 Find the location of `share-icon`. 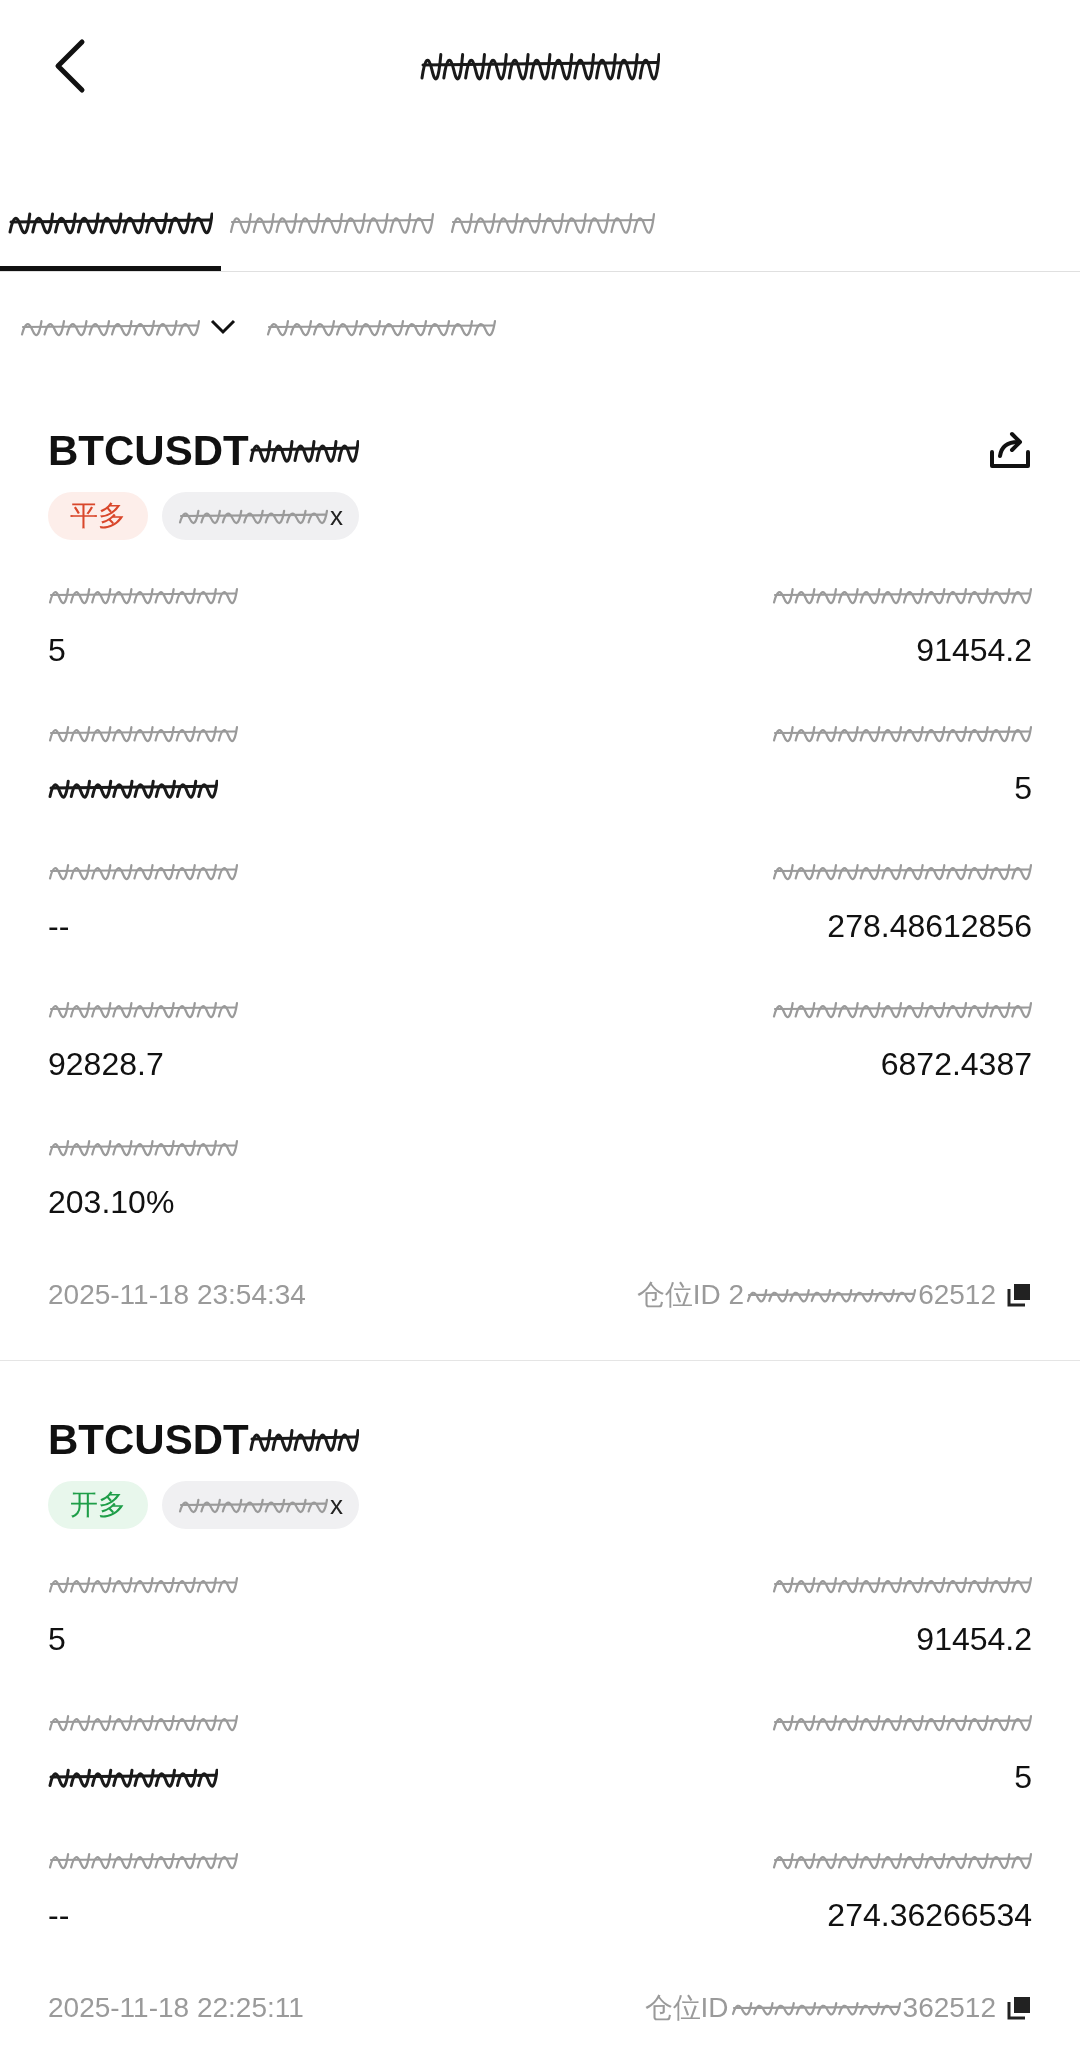

share-icon is located at coordinates (1010, 450).